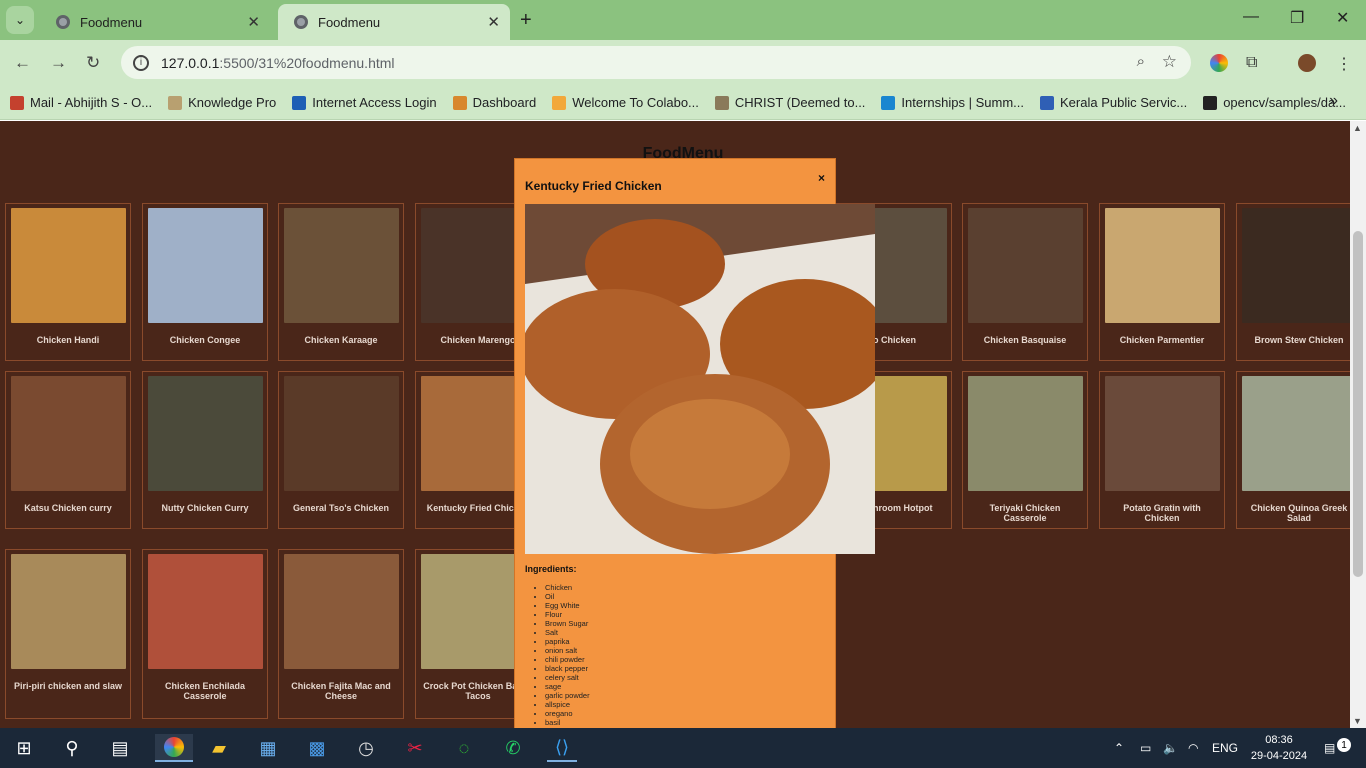  What do you see at coordinates (567, 659) in the screenshot?
I see `ingredient-item: chili powder` at bounding box center [567, 659].